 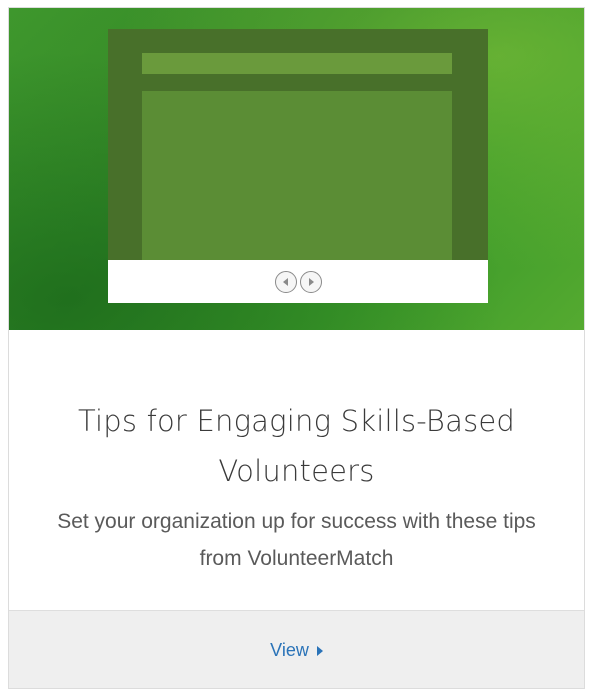 I want to click on view-link: View, so click(x=296, y=650).